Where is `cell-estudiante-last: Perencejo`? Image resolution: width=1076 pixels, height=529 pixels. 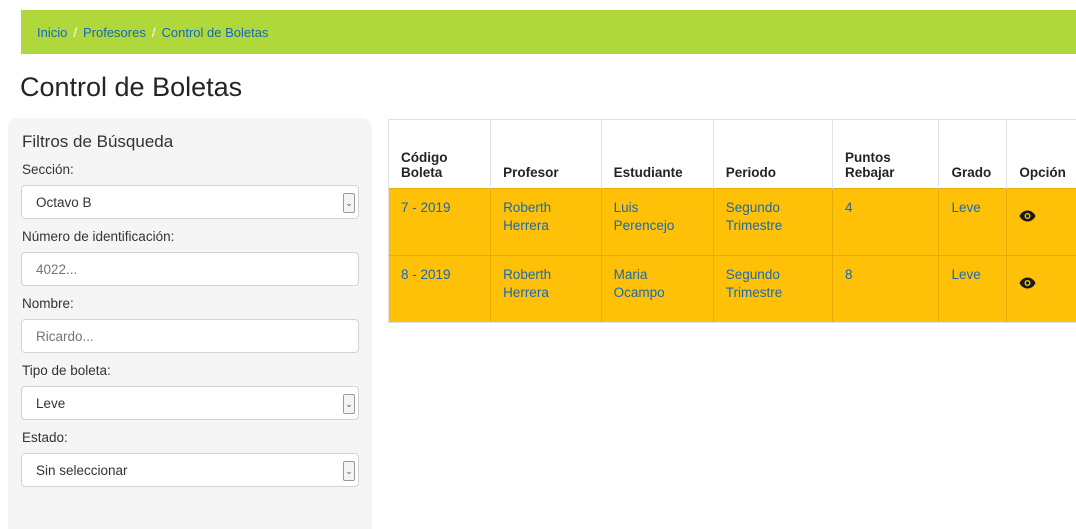
cell-estudiante-last: Perencejo is located at coordinates (644, 225).